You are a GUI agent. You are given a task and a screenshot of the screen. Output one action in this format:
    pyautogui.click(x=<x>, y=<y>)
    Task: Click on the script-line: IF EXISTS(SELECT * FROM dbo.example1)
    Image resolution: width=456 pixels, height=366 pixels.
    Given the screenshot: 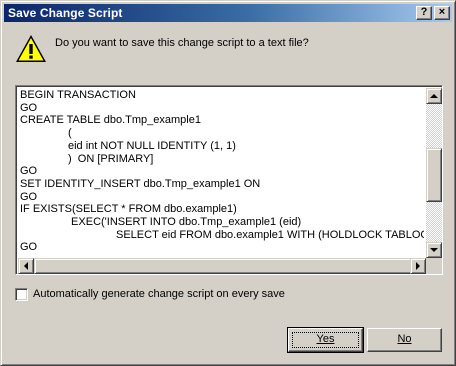 What is the action you would take?
    pyautogui.click(x=128, y=209)
    